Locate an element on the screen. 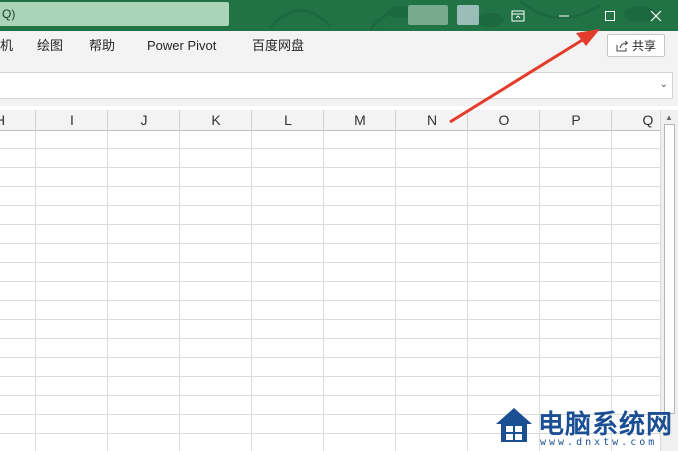  column-header-row: H I J K L M N O P Q is located at coordinates (330, 120).